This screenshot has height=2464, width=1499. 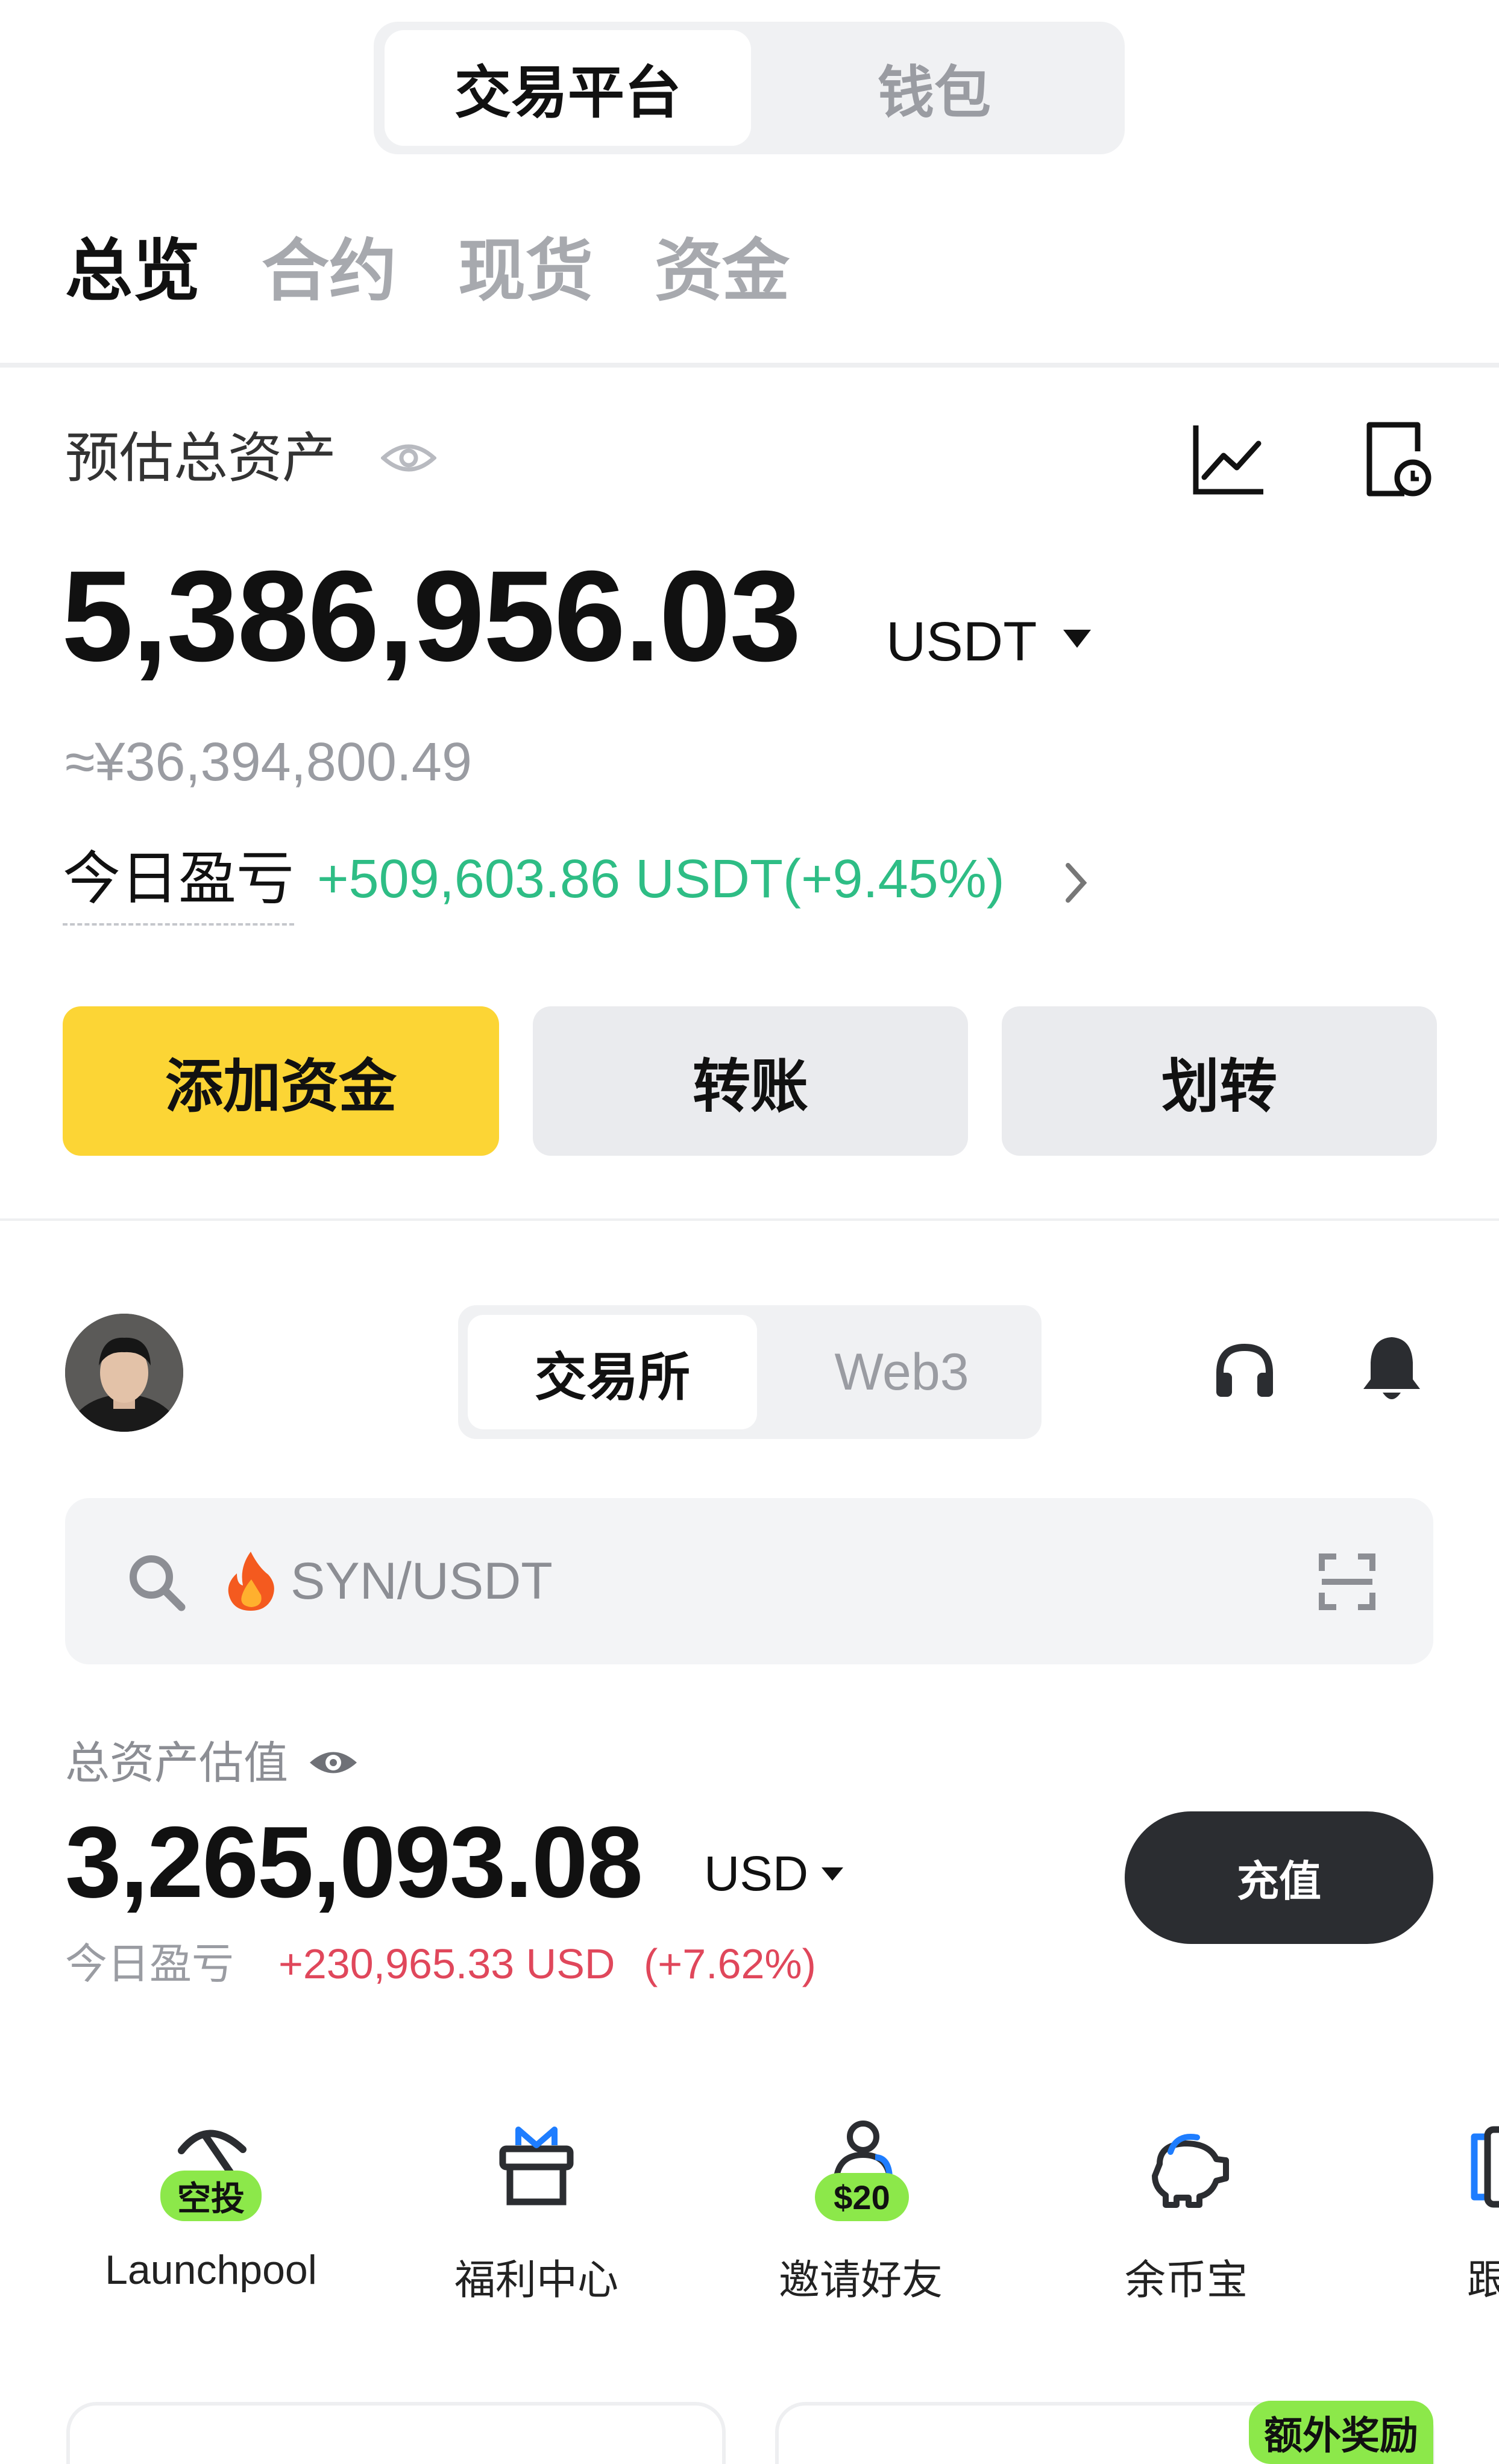 What do you see at coordinates (431, 616) in the screenshot?
I see `total-assets-value: 5,386,956.03` at bounding box center [431, 616].